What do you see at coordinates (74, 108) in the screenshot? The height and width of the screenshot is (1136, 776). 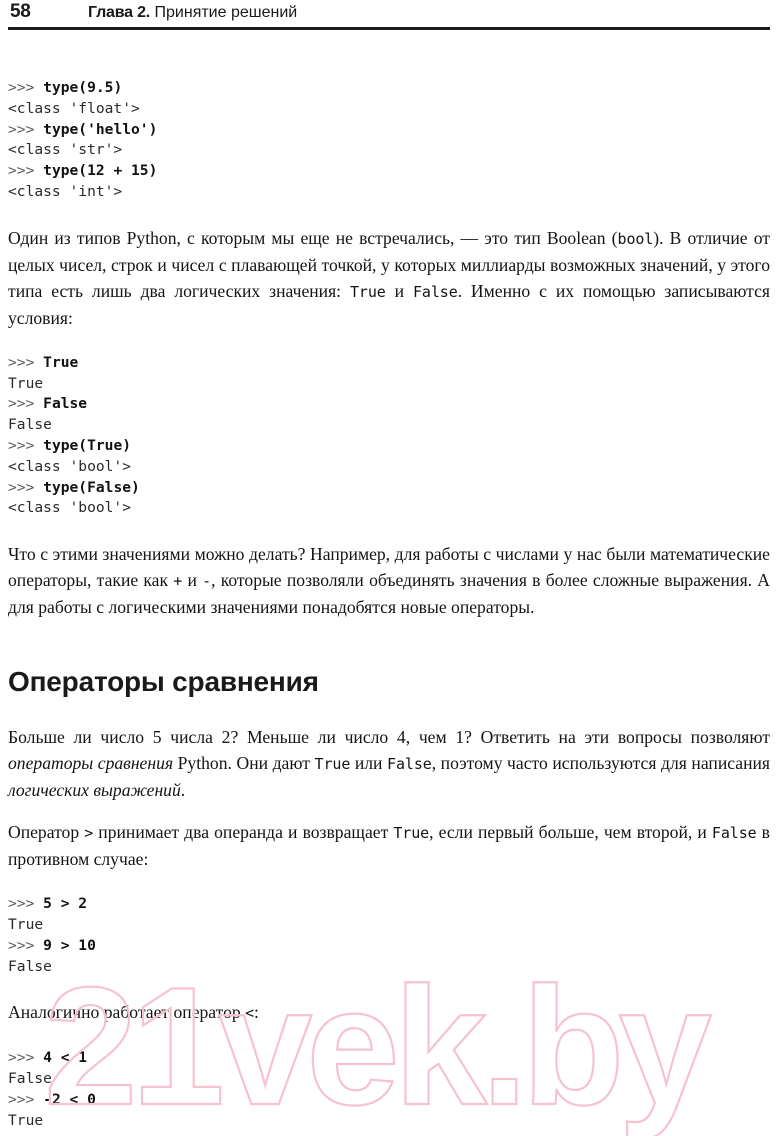 I see `console-output: <class 'float'>` at bounding box center [74, 108].